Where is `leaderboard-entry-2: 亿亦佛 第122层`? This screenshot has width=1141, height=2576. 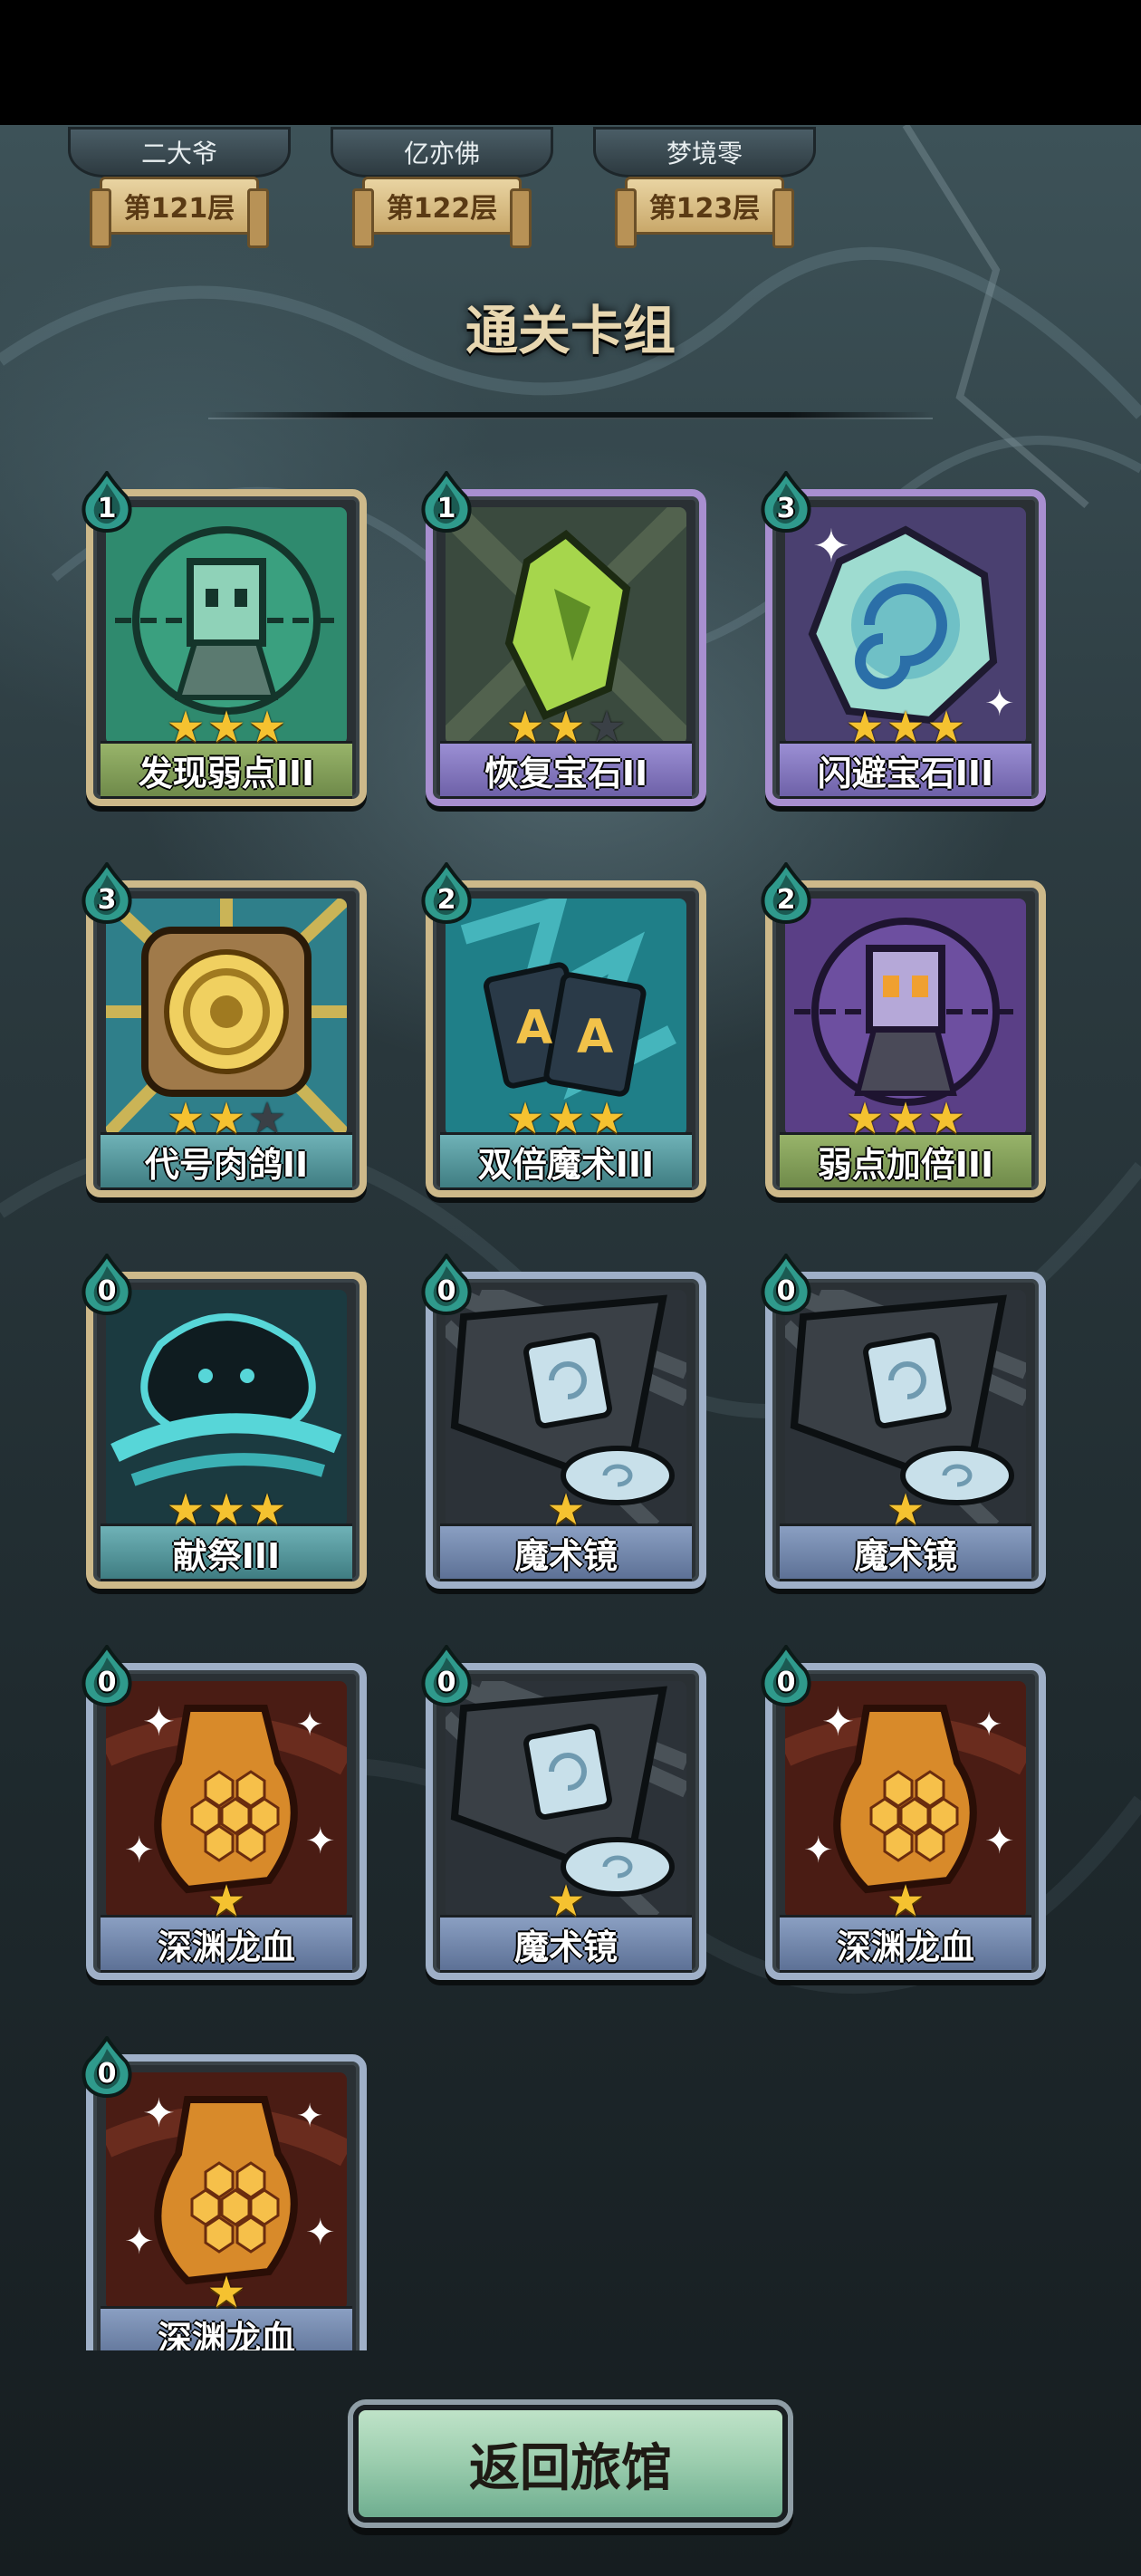 leaderboard-entry-2: 亿亦佛 第122层 is located at coordinates (439, 190).